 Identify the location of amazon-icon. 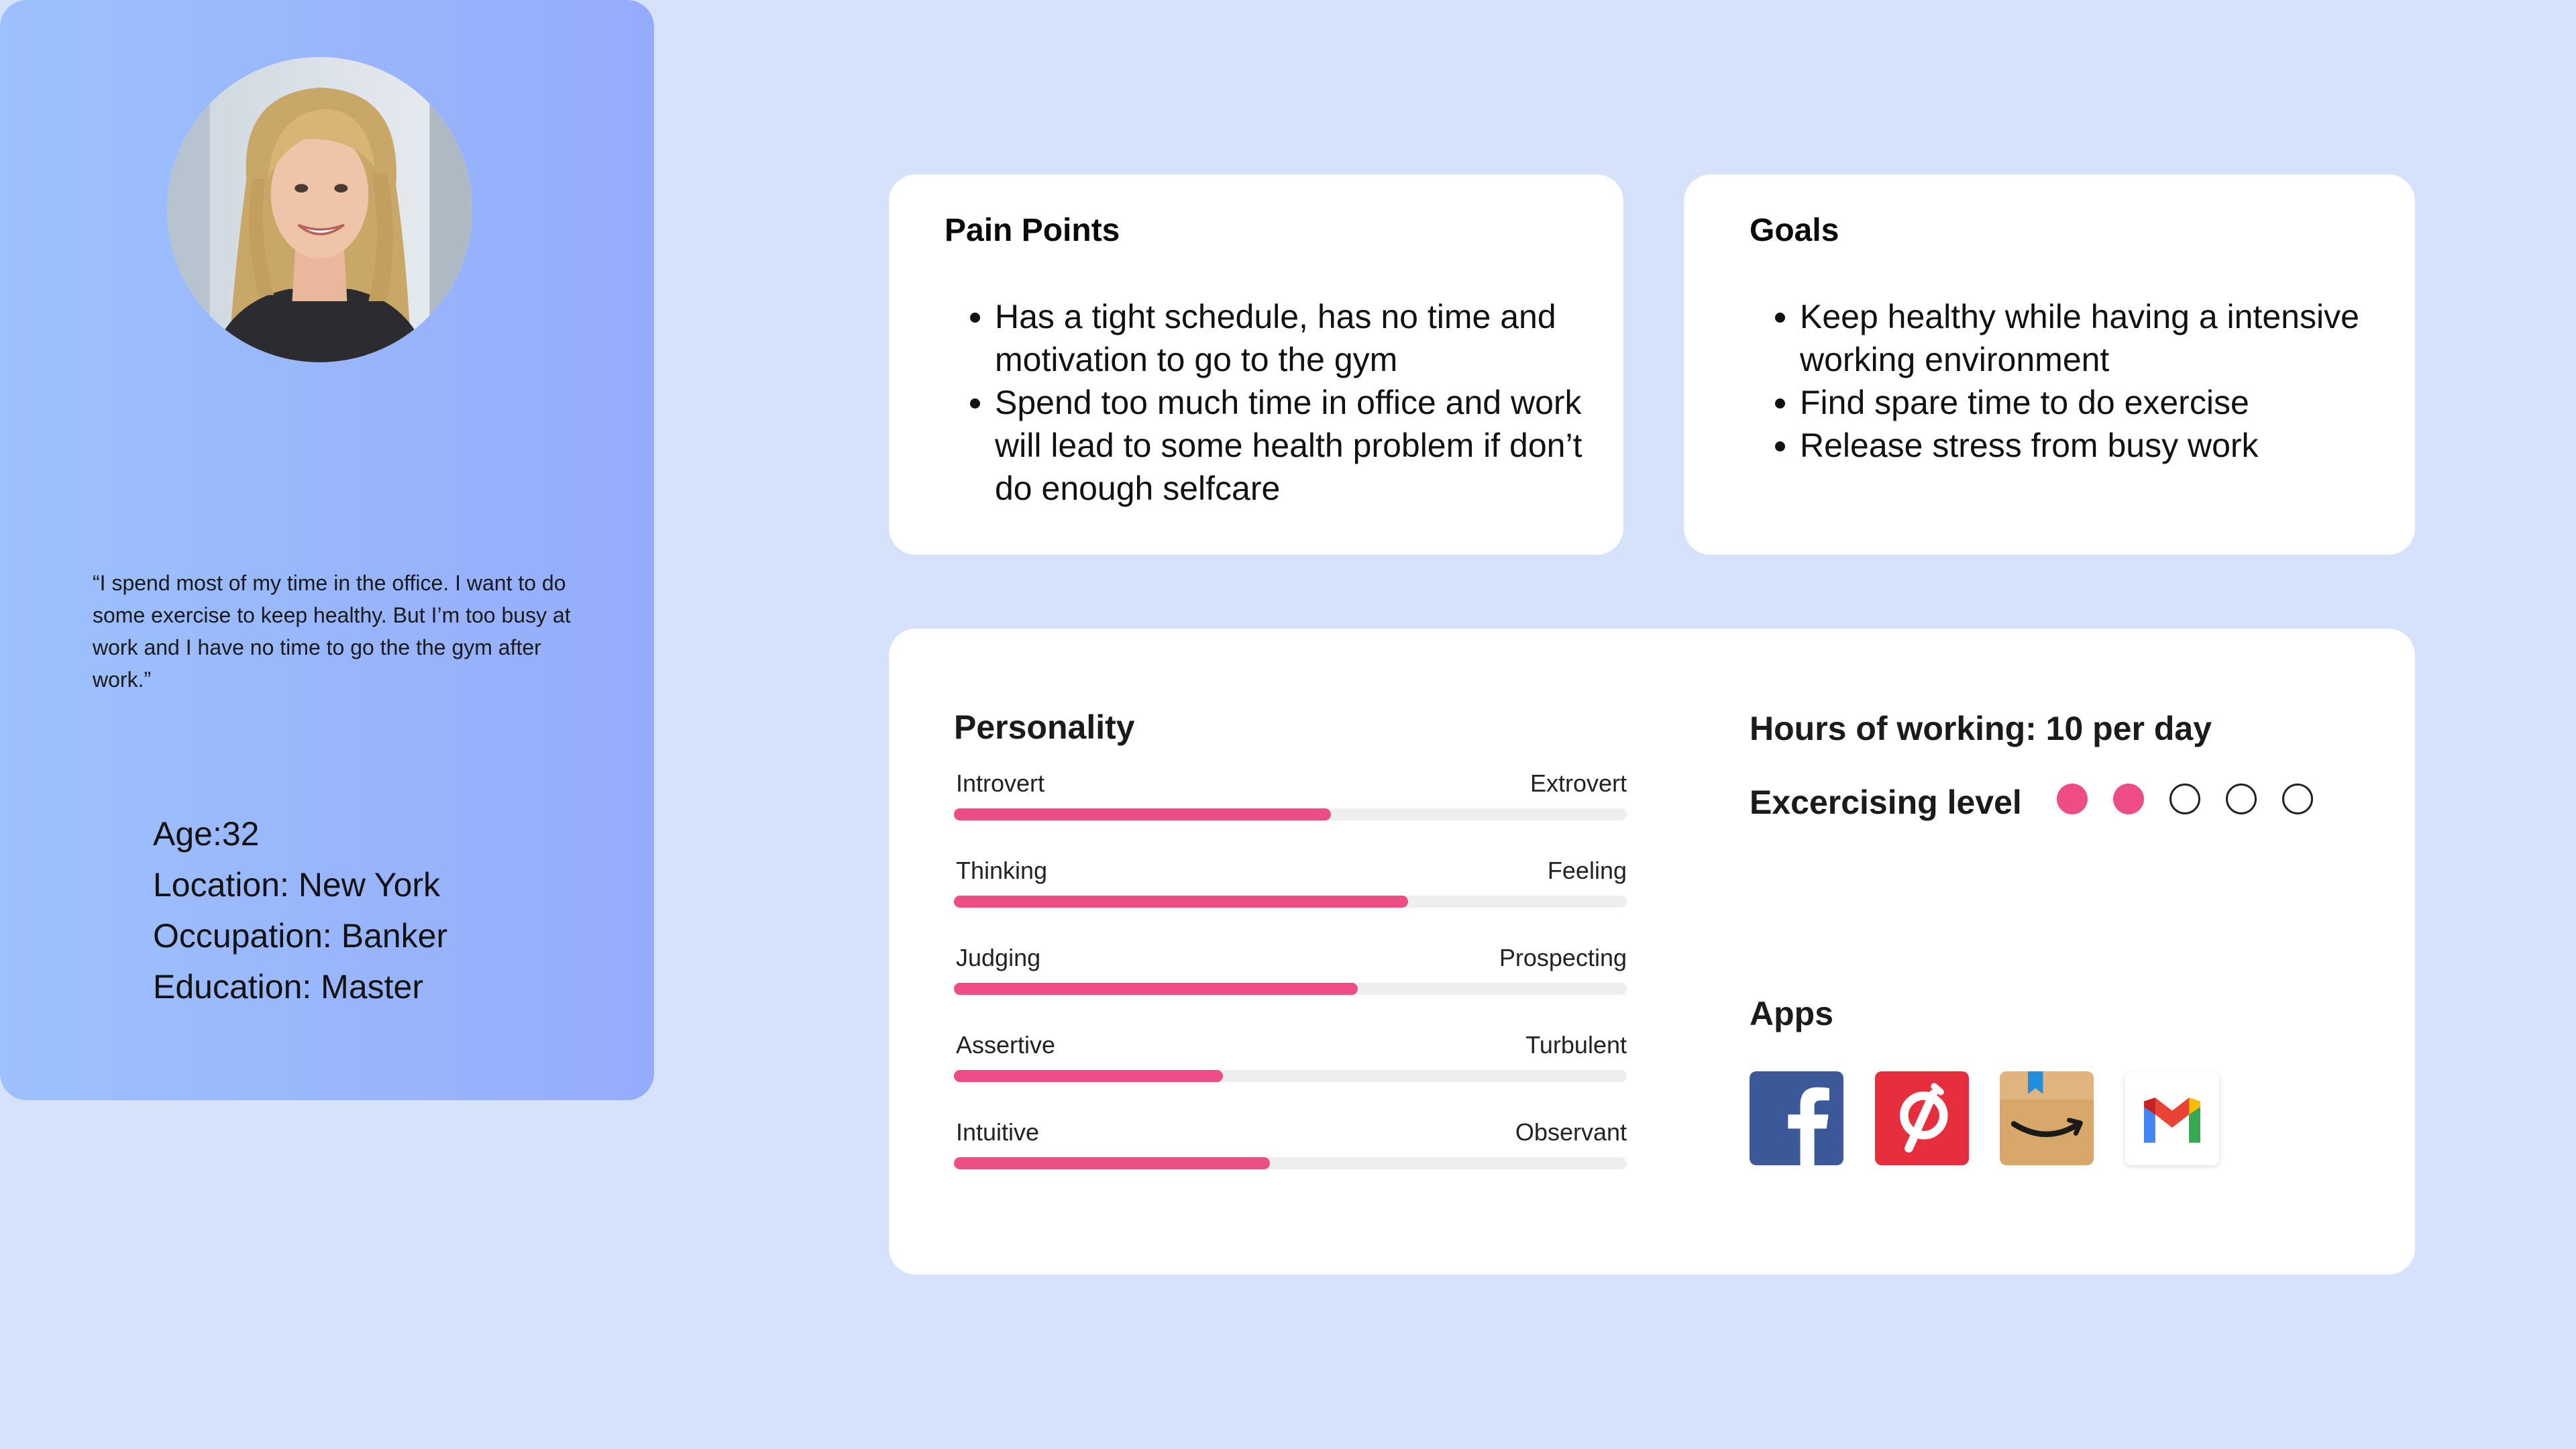
(2047, 1118).